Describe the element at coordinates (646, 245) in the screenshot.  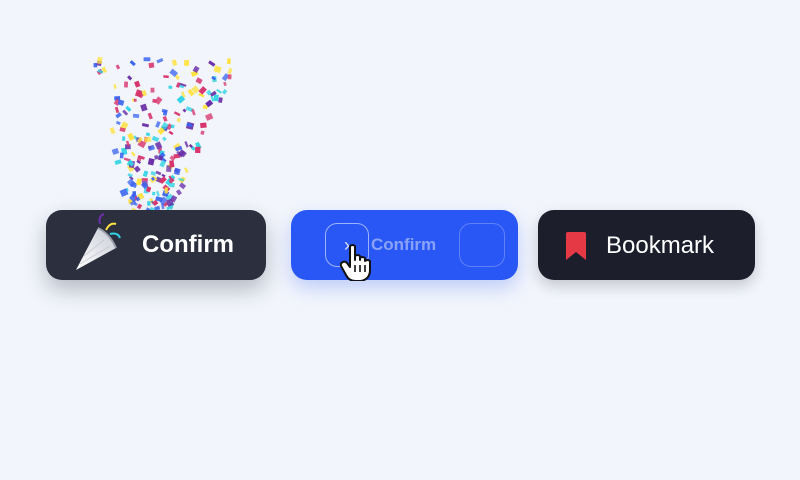
I see `bookmark-button: Bookmark` at that location.